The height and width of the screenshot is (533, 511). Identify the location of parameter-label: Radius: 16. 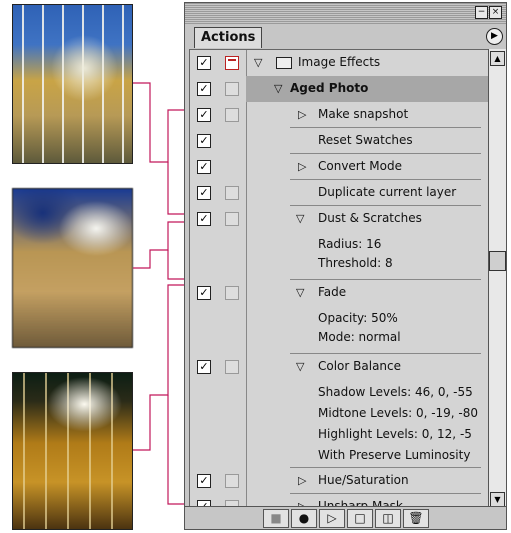
(350, 244).